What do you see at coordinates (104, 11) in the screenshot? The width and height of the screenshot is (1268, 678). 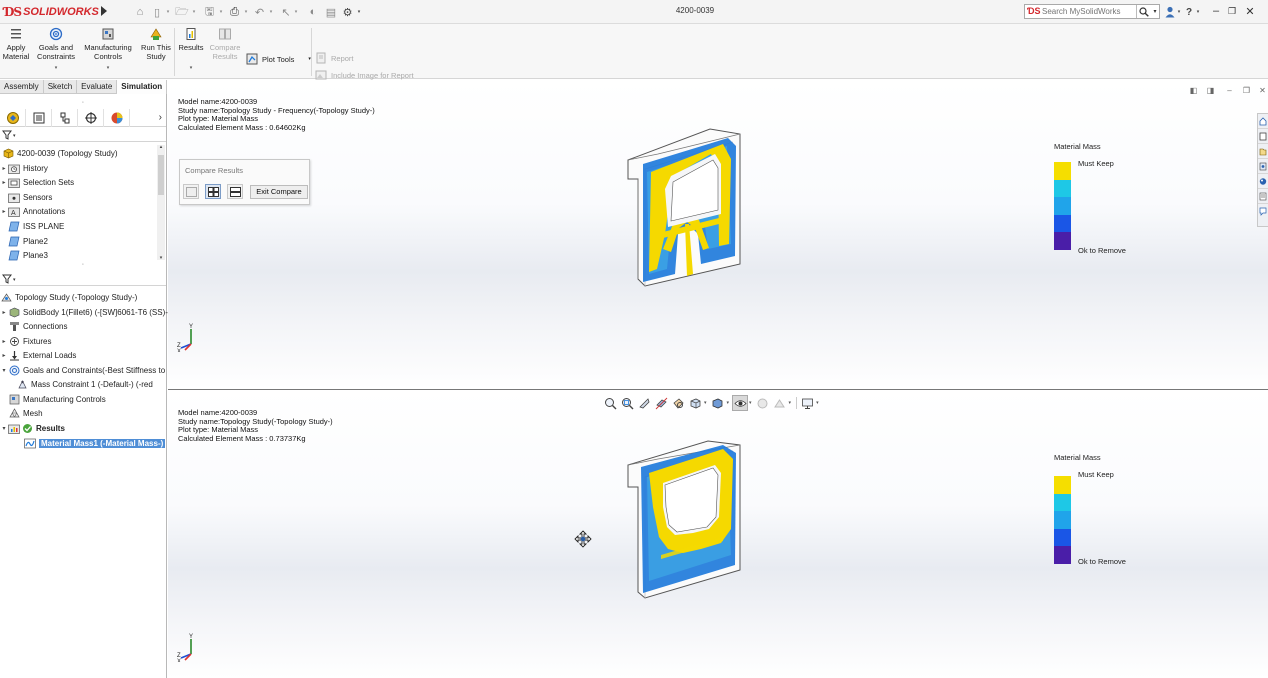 I see `menu-expand-icon` at bounding box center [104, 11].